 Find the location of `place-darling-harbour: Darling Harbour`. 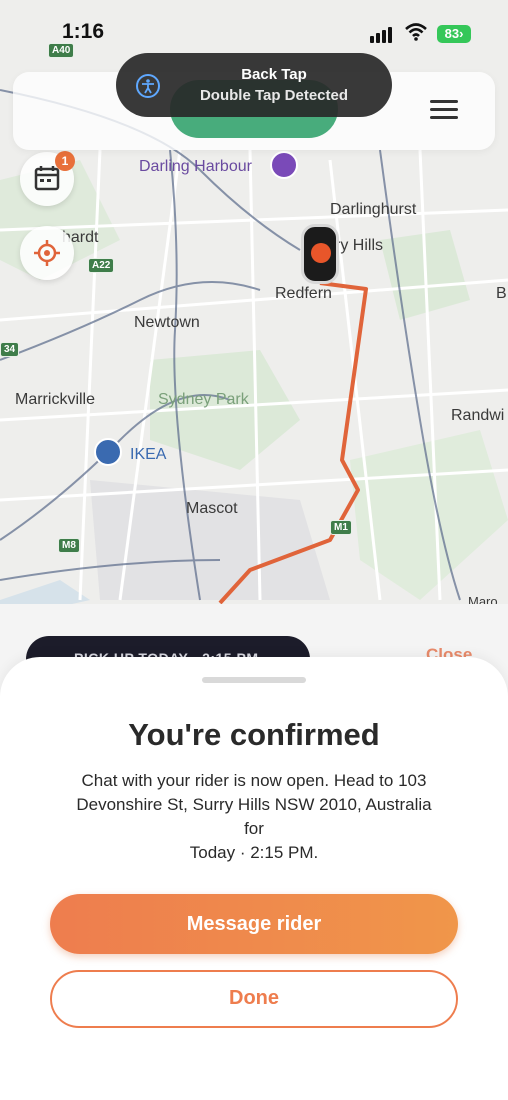

place-darling-harbour: Darling Harbour is located at coordinates (195, 166).